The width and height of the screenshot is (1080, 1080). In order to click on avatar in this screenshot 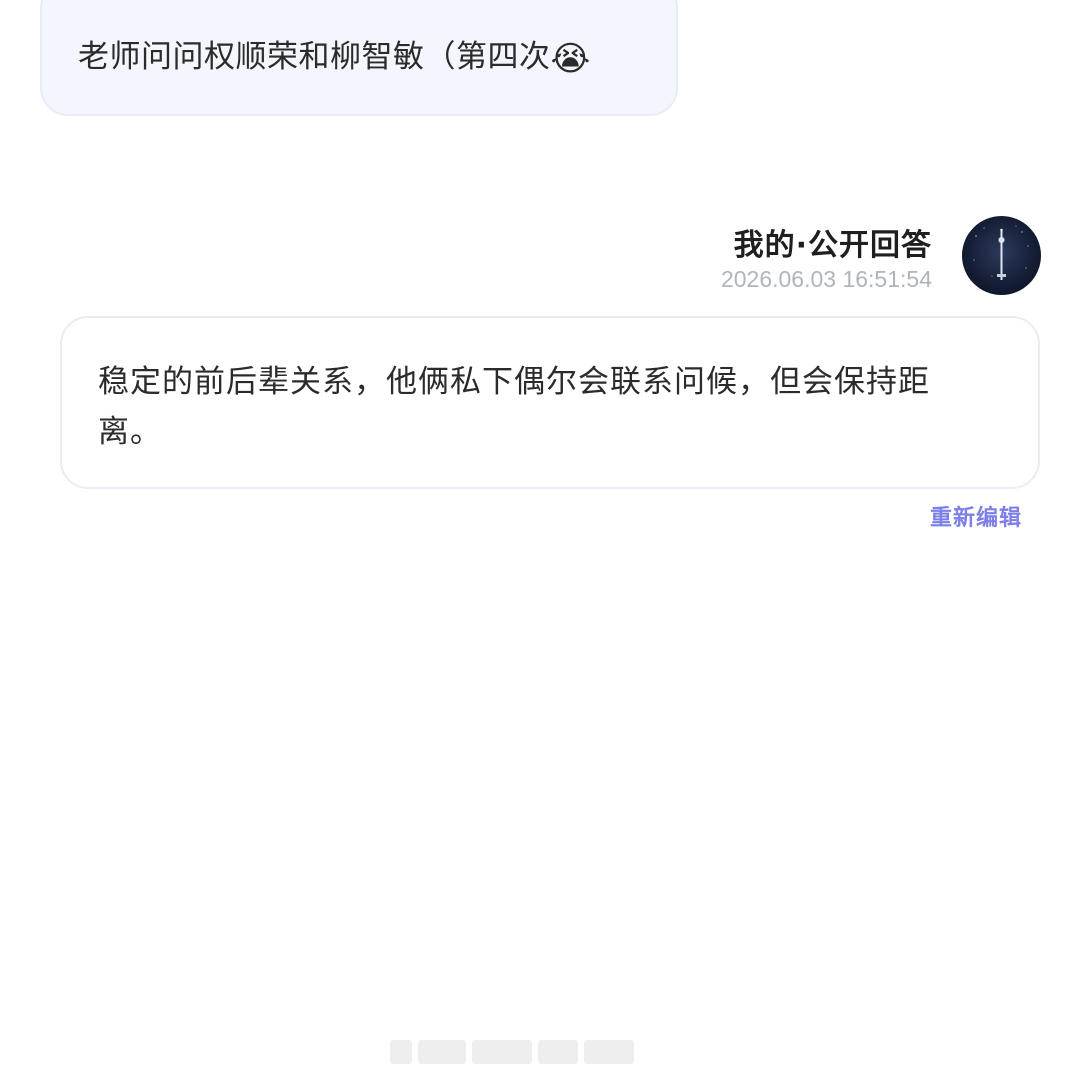, I will do `click(1001, 255)`.